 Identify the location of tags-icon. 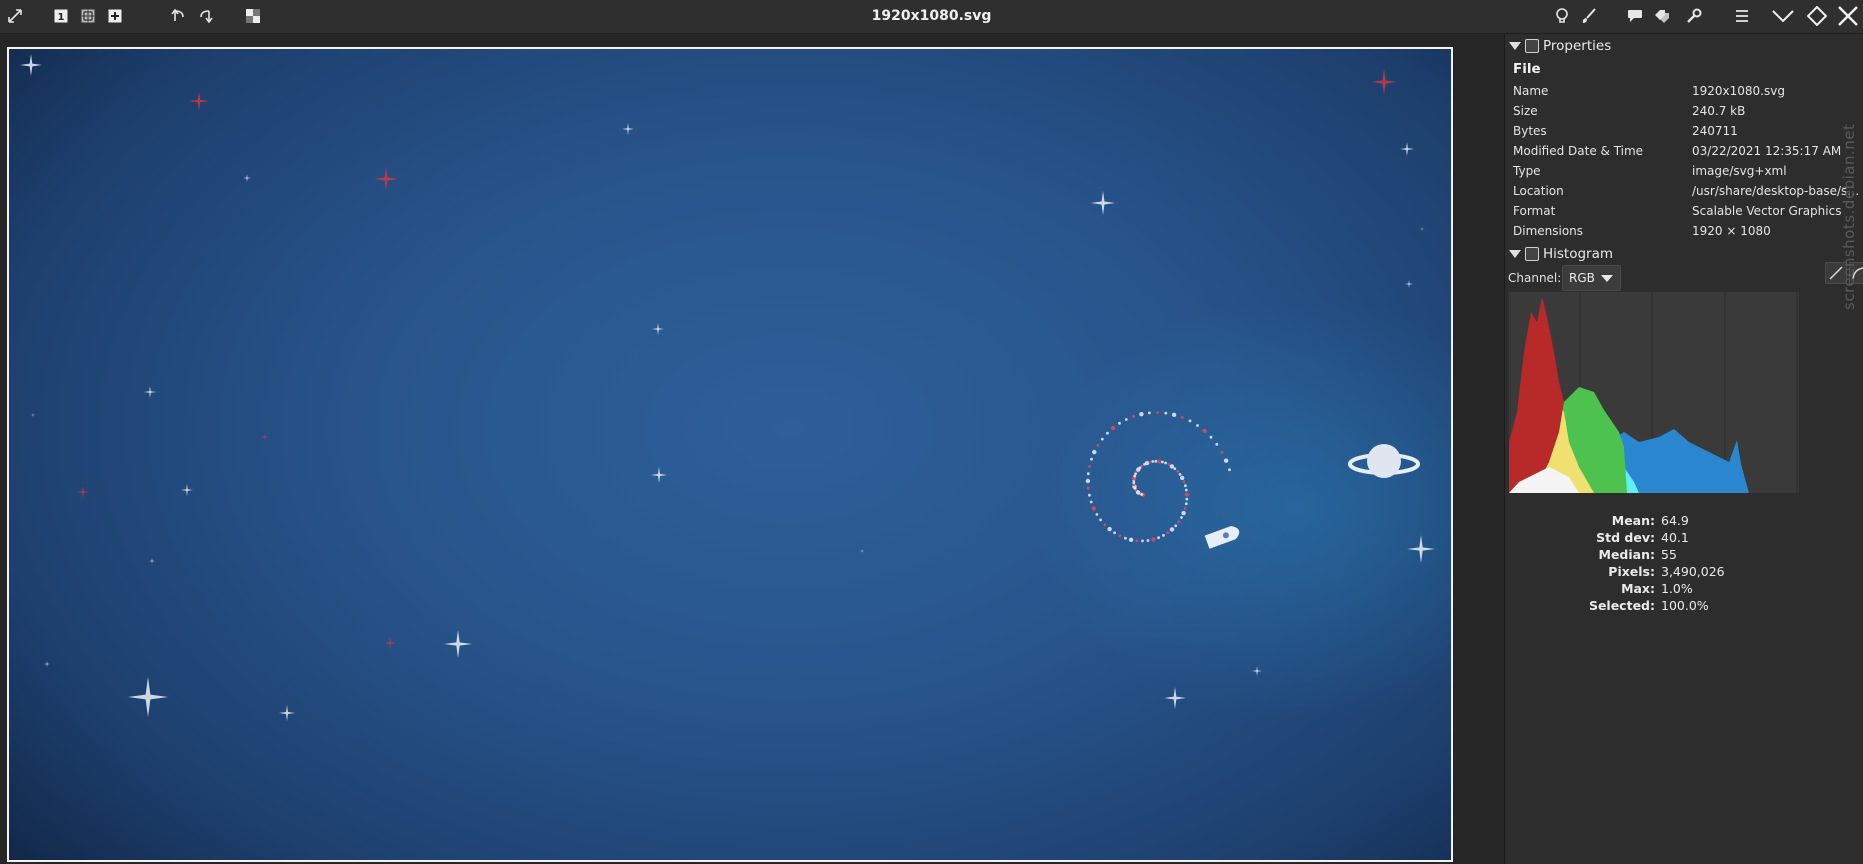
(1662, 16).